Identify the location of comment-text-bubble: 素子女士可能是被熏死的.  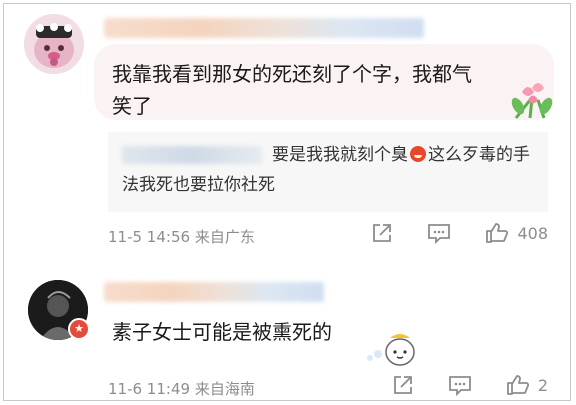
(324, 332).